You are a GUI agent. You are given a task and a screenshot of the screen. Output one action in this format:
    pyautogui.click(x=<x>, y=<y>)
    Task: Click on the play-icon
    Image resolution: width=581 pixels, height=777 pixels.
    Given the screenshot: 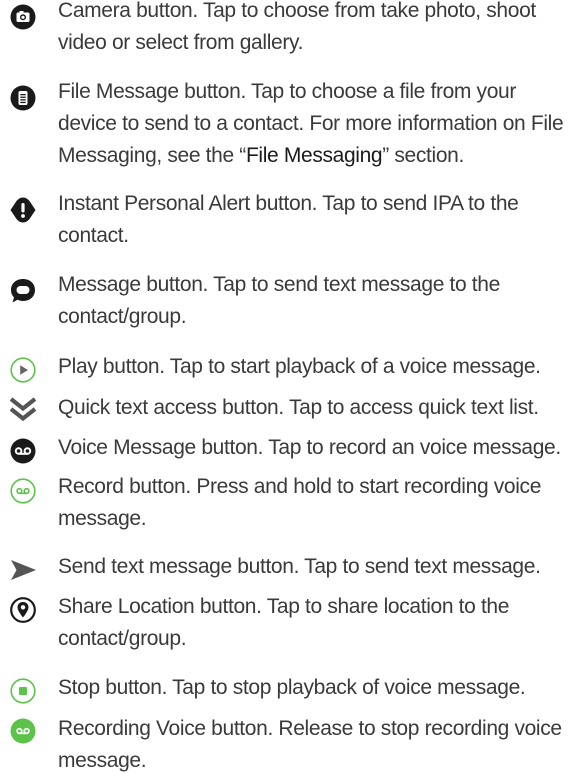 What is the action you would take?
    pyautogui.click(x=23, y=370)
    